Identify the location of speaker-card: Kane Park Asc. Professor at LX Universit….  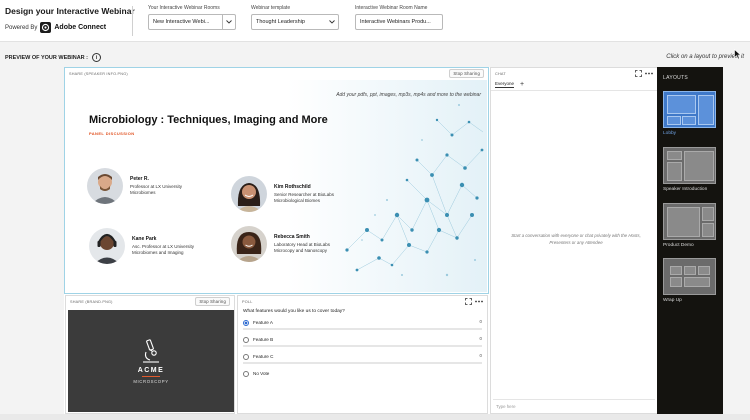
(141, 246).